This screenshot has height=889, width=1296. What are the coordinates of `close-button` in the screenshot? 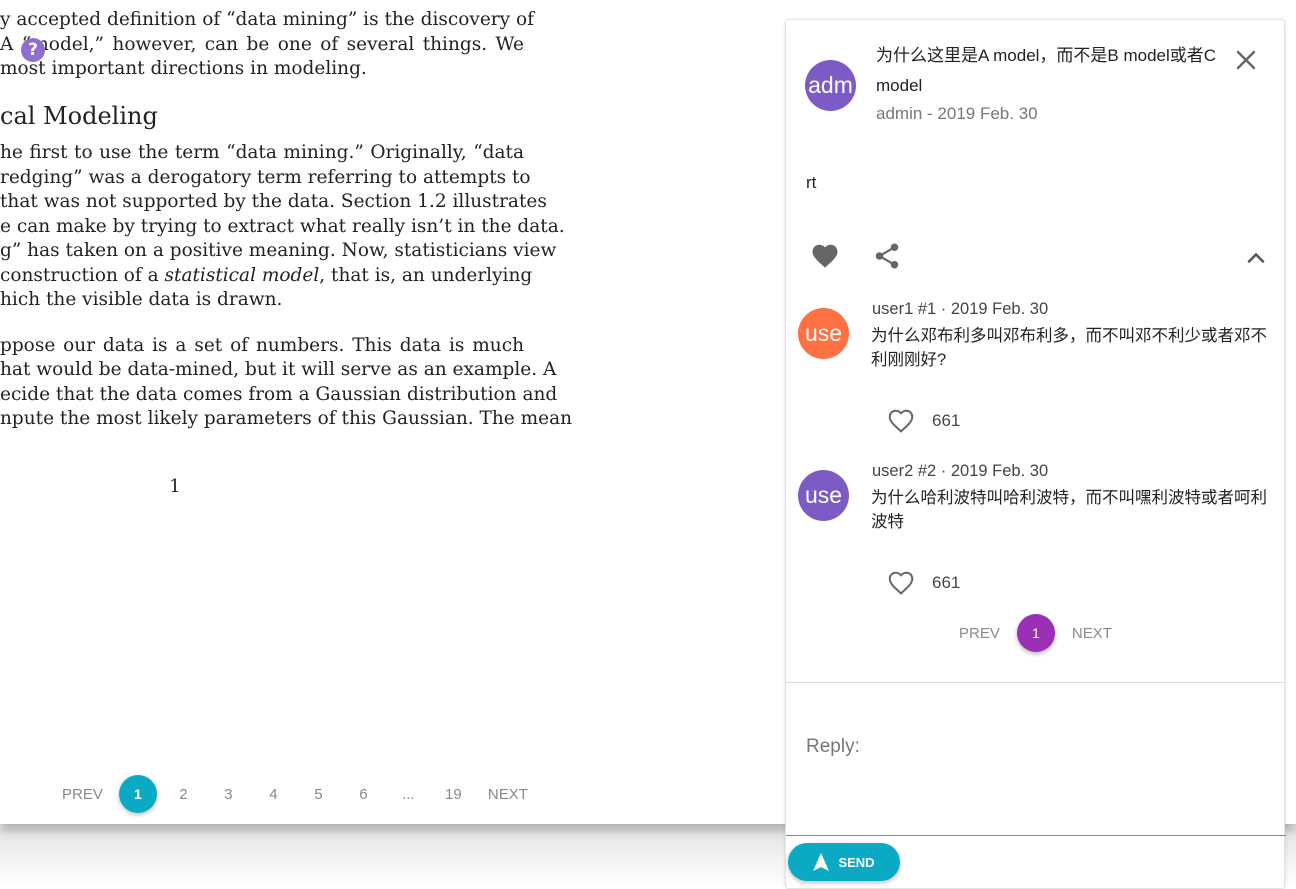 It's located at (1246, 60).